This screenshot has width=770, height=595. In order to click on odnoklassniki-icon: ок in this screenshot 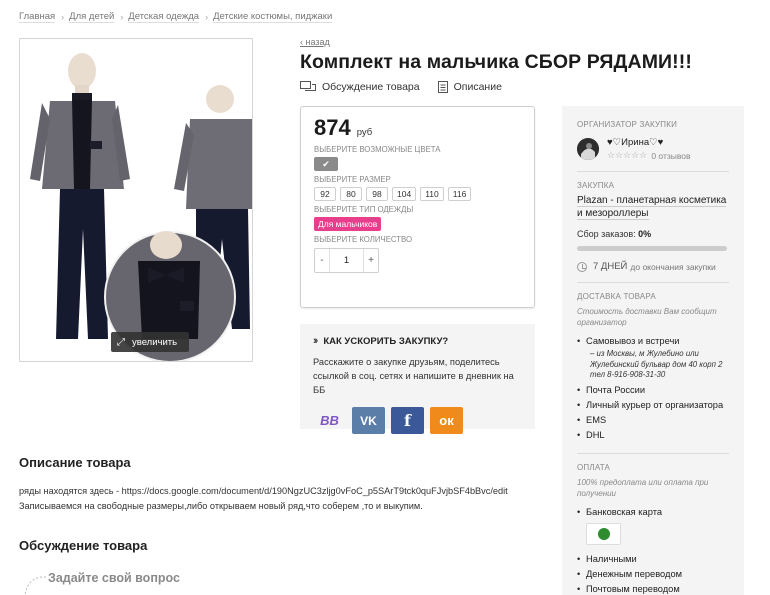, I will do `click(446, 420)`.